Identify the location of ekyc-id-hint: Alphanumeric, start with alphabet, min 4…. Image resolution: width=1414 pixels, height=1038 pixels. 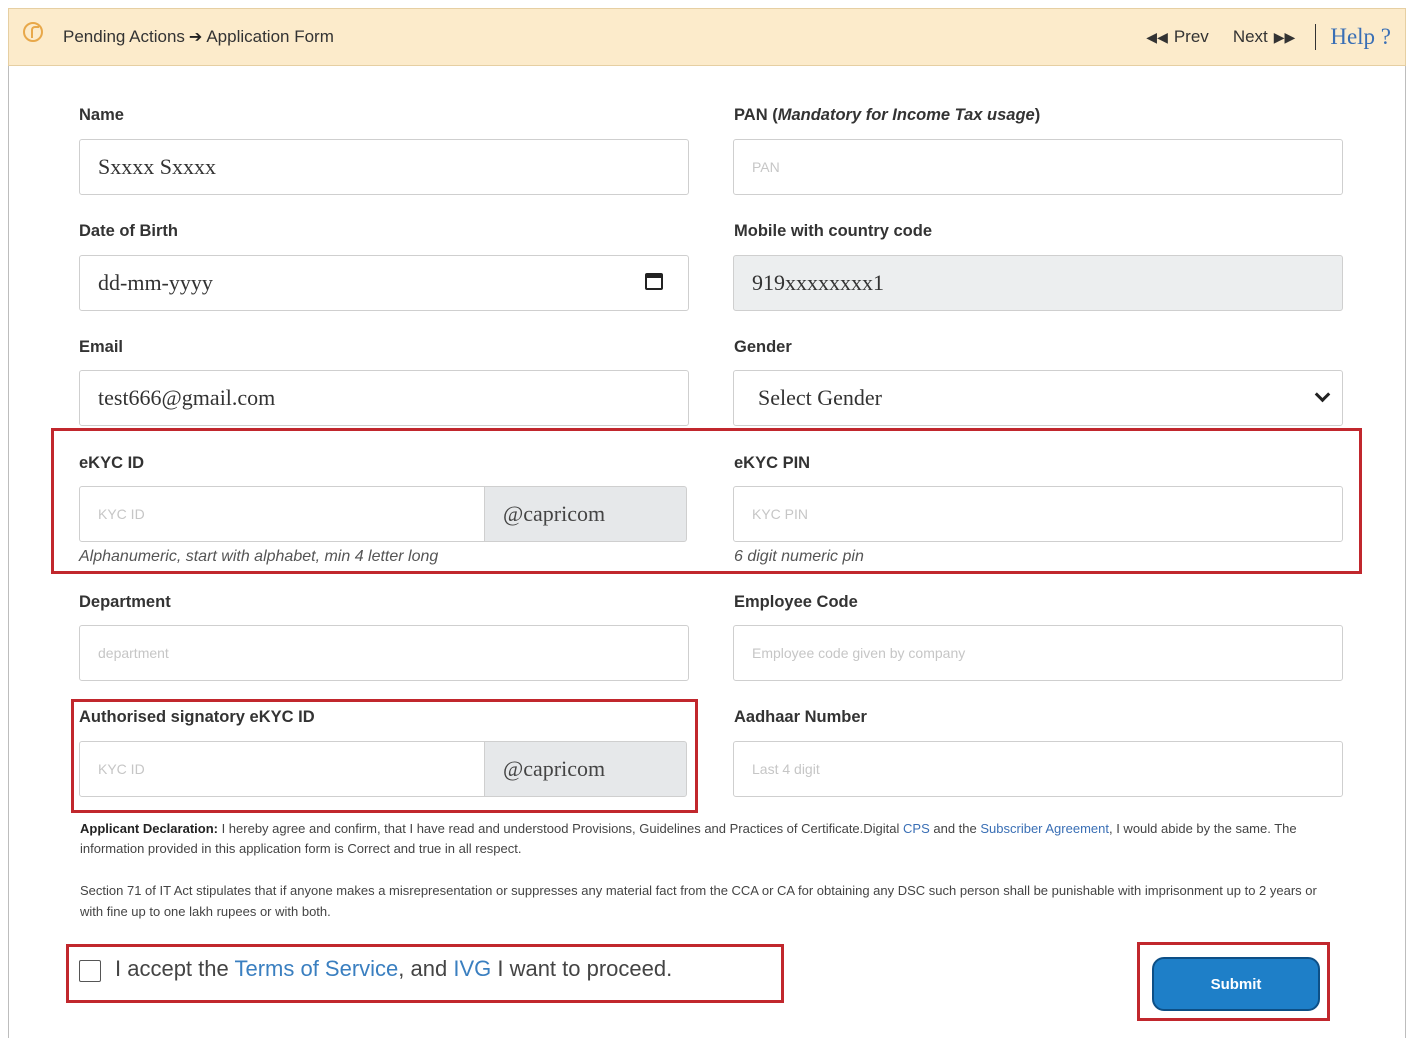
(259, 556).